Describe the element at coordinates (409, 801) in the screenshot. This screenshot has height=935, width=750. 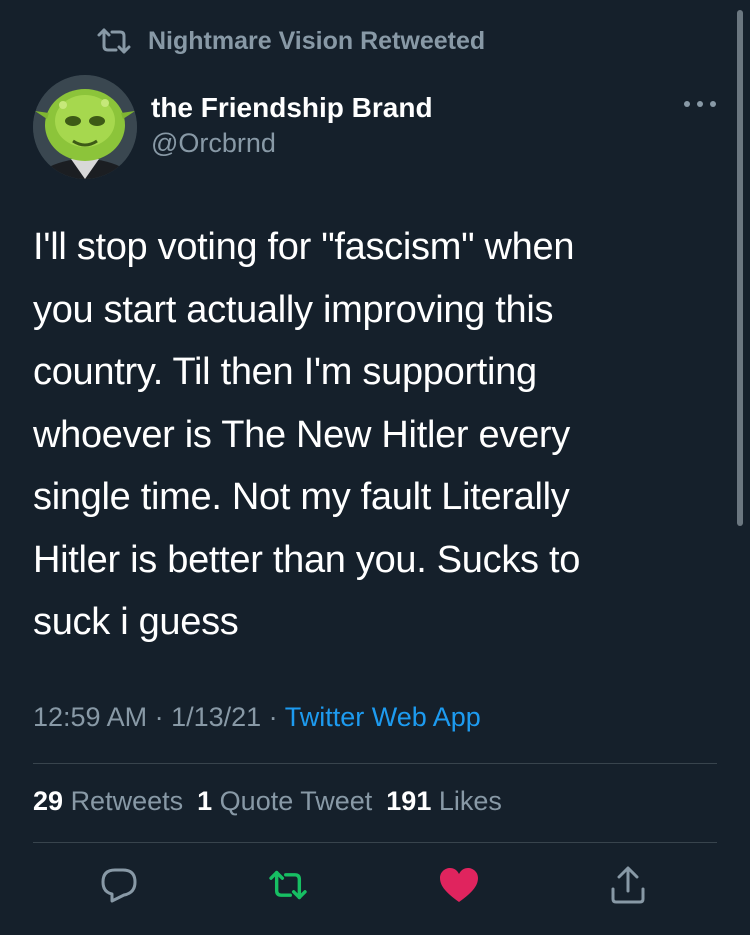
I see `likes-count: 191` at that location.